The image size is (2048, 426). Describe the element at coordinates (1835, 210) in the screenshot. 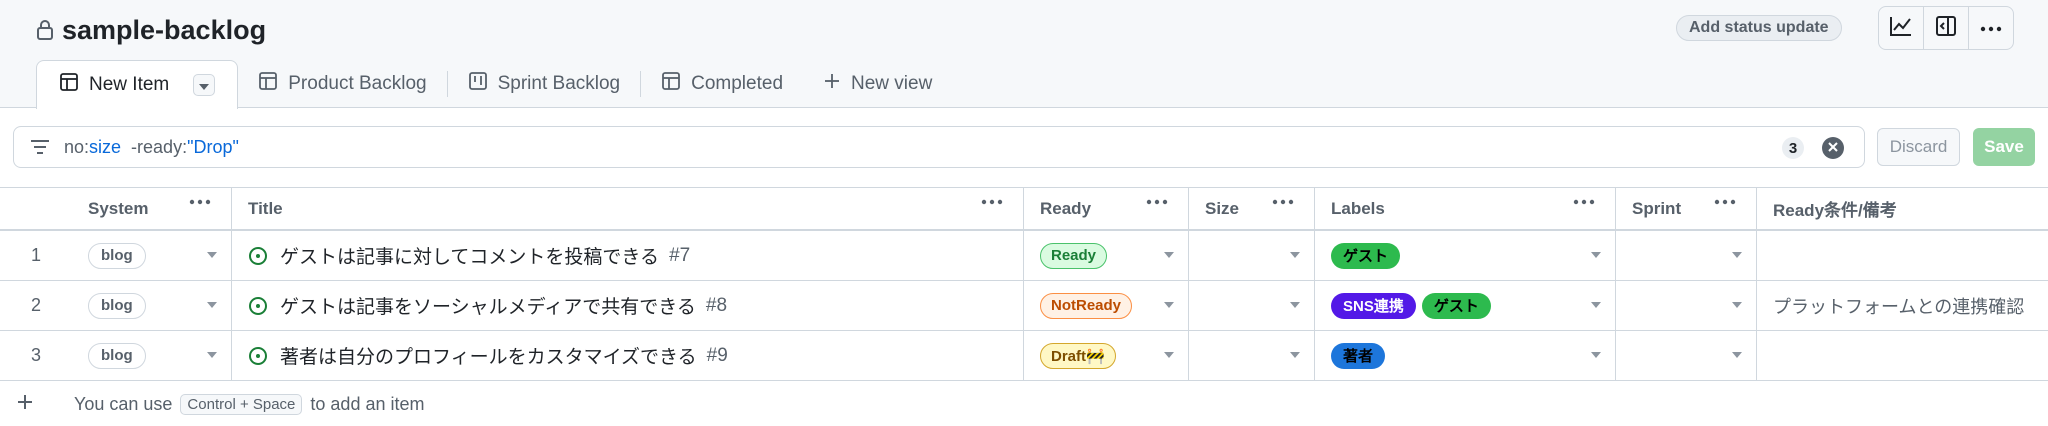

I see `column-label: Ready条件/備考` at that location.